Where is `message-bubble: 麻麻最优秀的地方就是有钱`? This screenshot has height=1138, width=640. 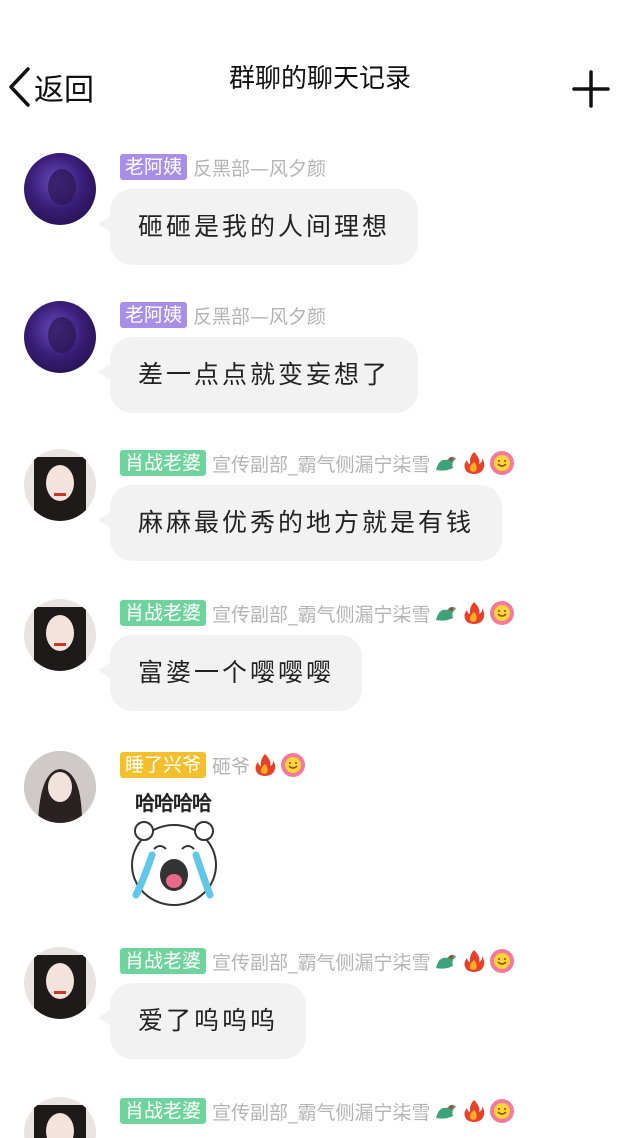
message-bubble: 麻麻最优秀的地方就是有钱 is located at coordinates (306, 523).